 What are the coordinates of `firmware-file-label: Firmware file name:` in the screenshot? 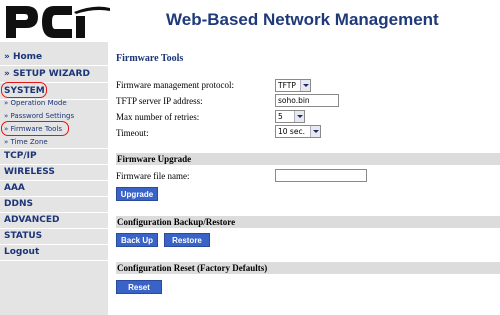 It's located at (153, 176).